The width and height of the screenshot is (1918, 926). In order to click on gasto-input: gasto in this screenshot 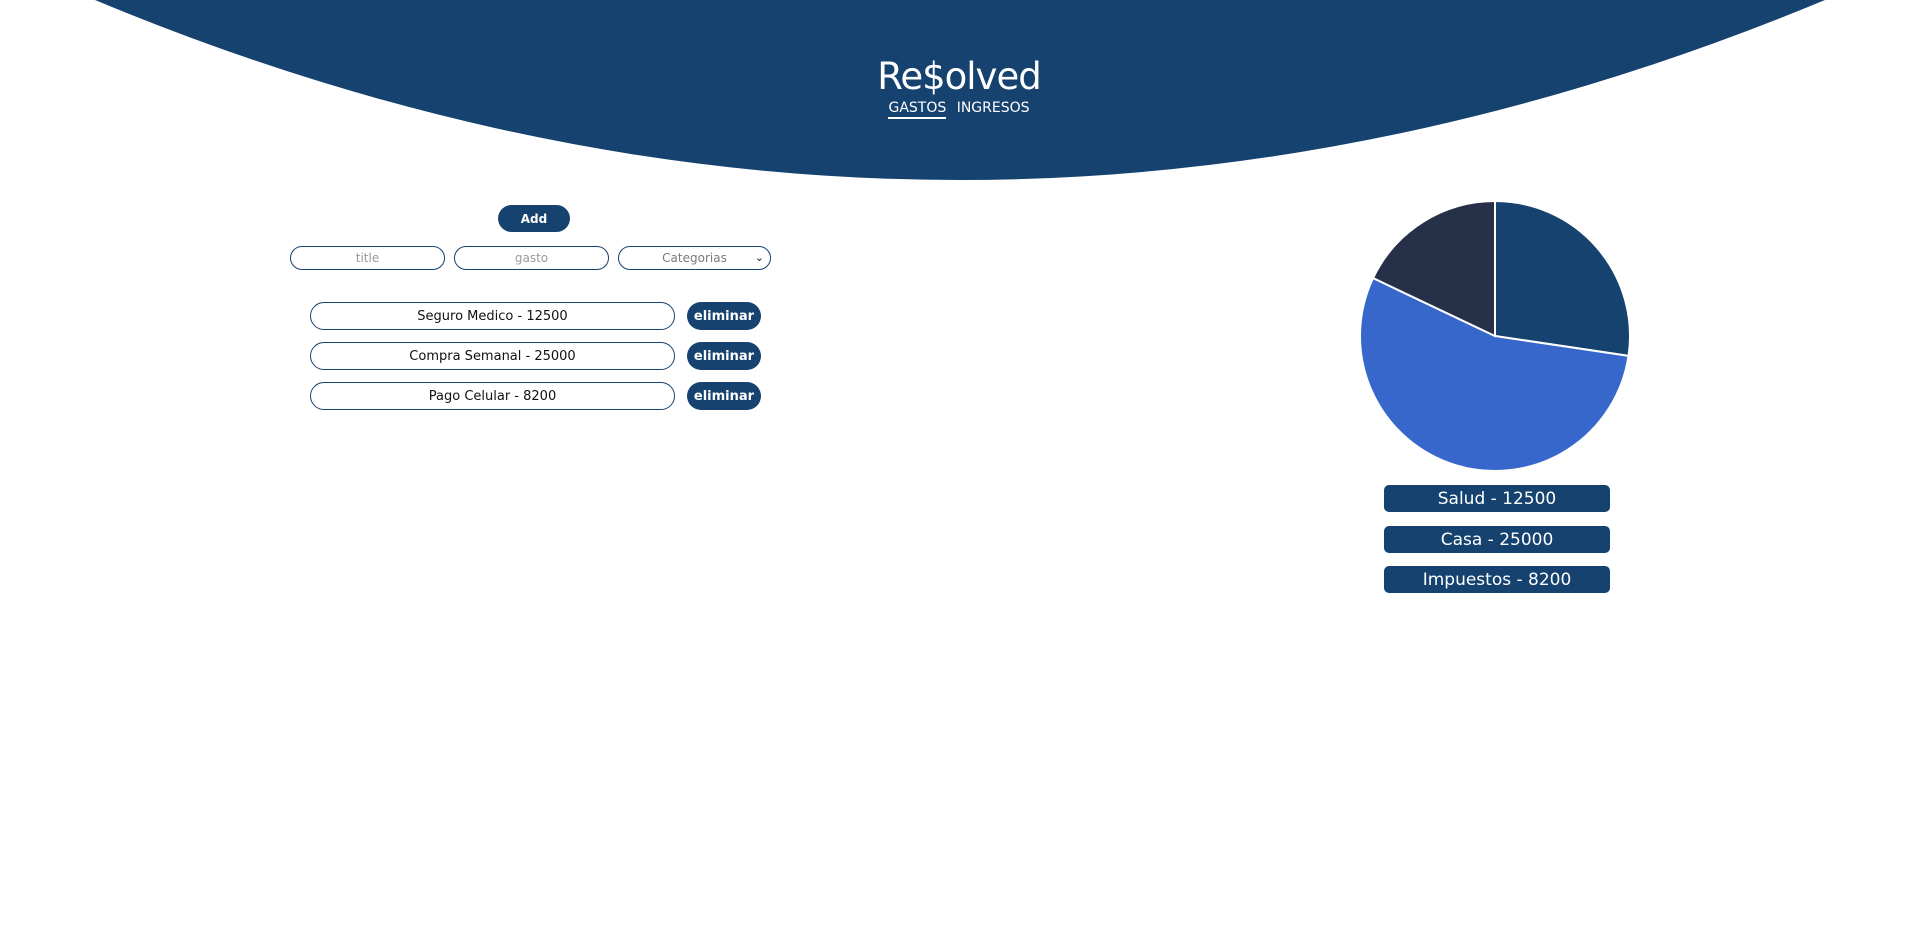, I will do `click(531, 258)`.